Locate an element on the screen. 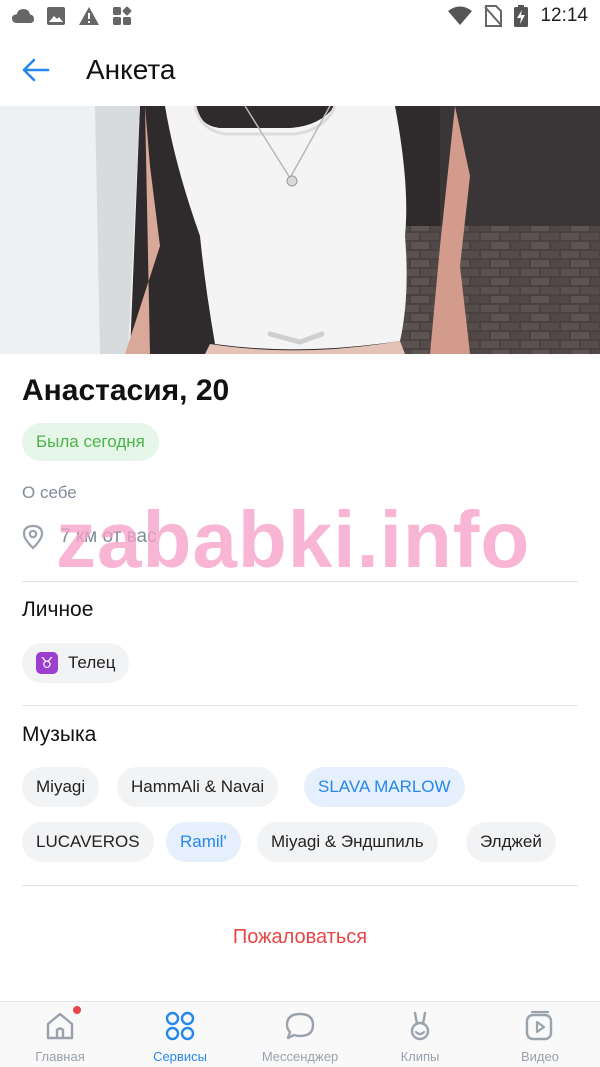  services-icon is located at coordinates (180, 1026).